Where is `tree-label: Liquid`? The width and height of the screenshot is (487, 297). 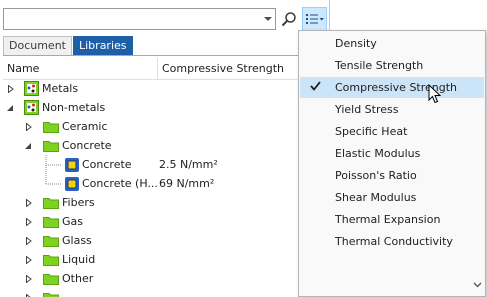
tree-label: Liquid is located at coordinates (79, 259).